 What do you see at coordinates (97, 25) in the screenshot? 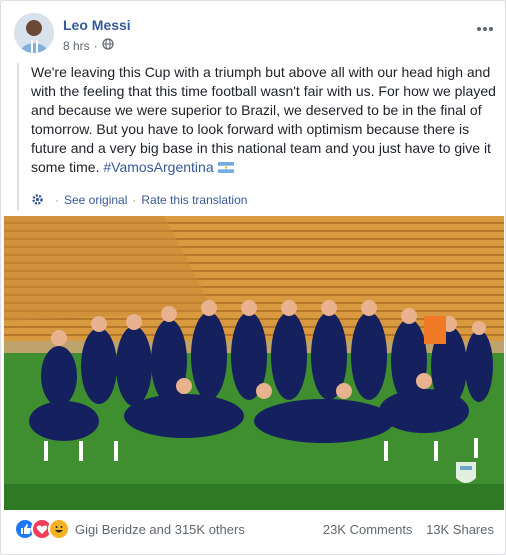
I see `author-name: Leo Messi` at bounding box center [97, 25].